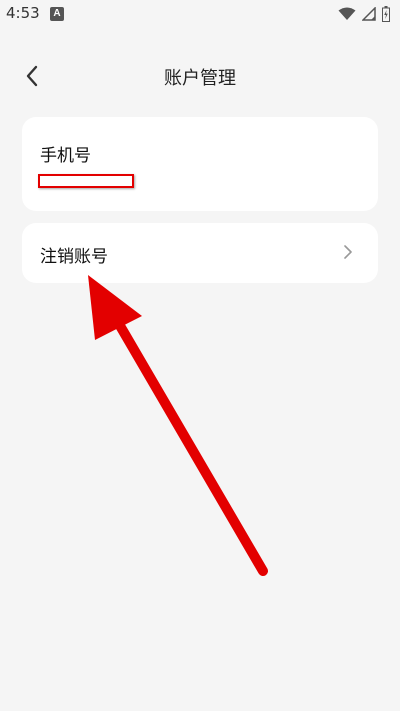 The width and height of the screenshot is (400, 711). What do you see at coordinates (86, 181) in the screenshot?
I see `phone-number-redaction` at bounding box center [86, 181].